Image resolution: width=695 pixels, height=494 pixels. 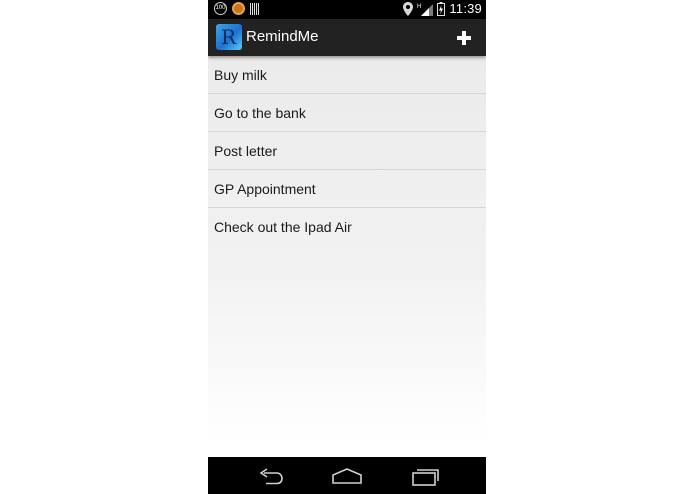 I want to click on recents-icon, so click(x=425, y=477).